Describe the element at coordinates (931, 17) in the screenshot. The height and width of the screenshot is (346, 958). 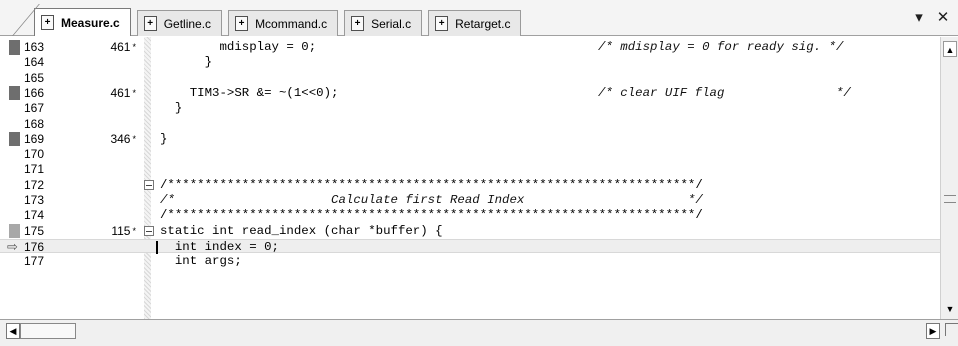
I see `tab-controls: ▾ ✕` at that location.